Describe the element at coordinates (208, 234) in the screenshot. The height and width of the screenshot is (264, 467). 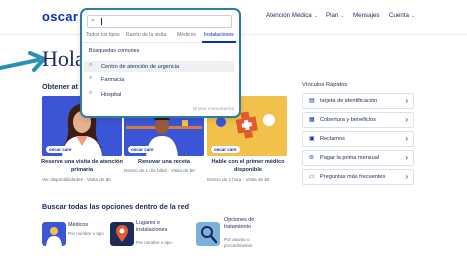
I see `magnifier-treatment-icon` at that location.